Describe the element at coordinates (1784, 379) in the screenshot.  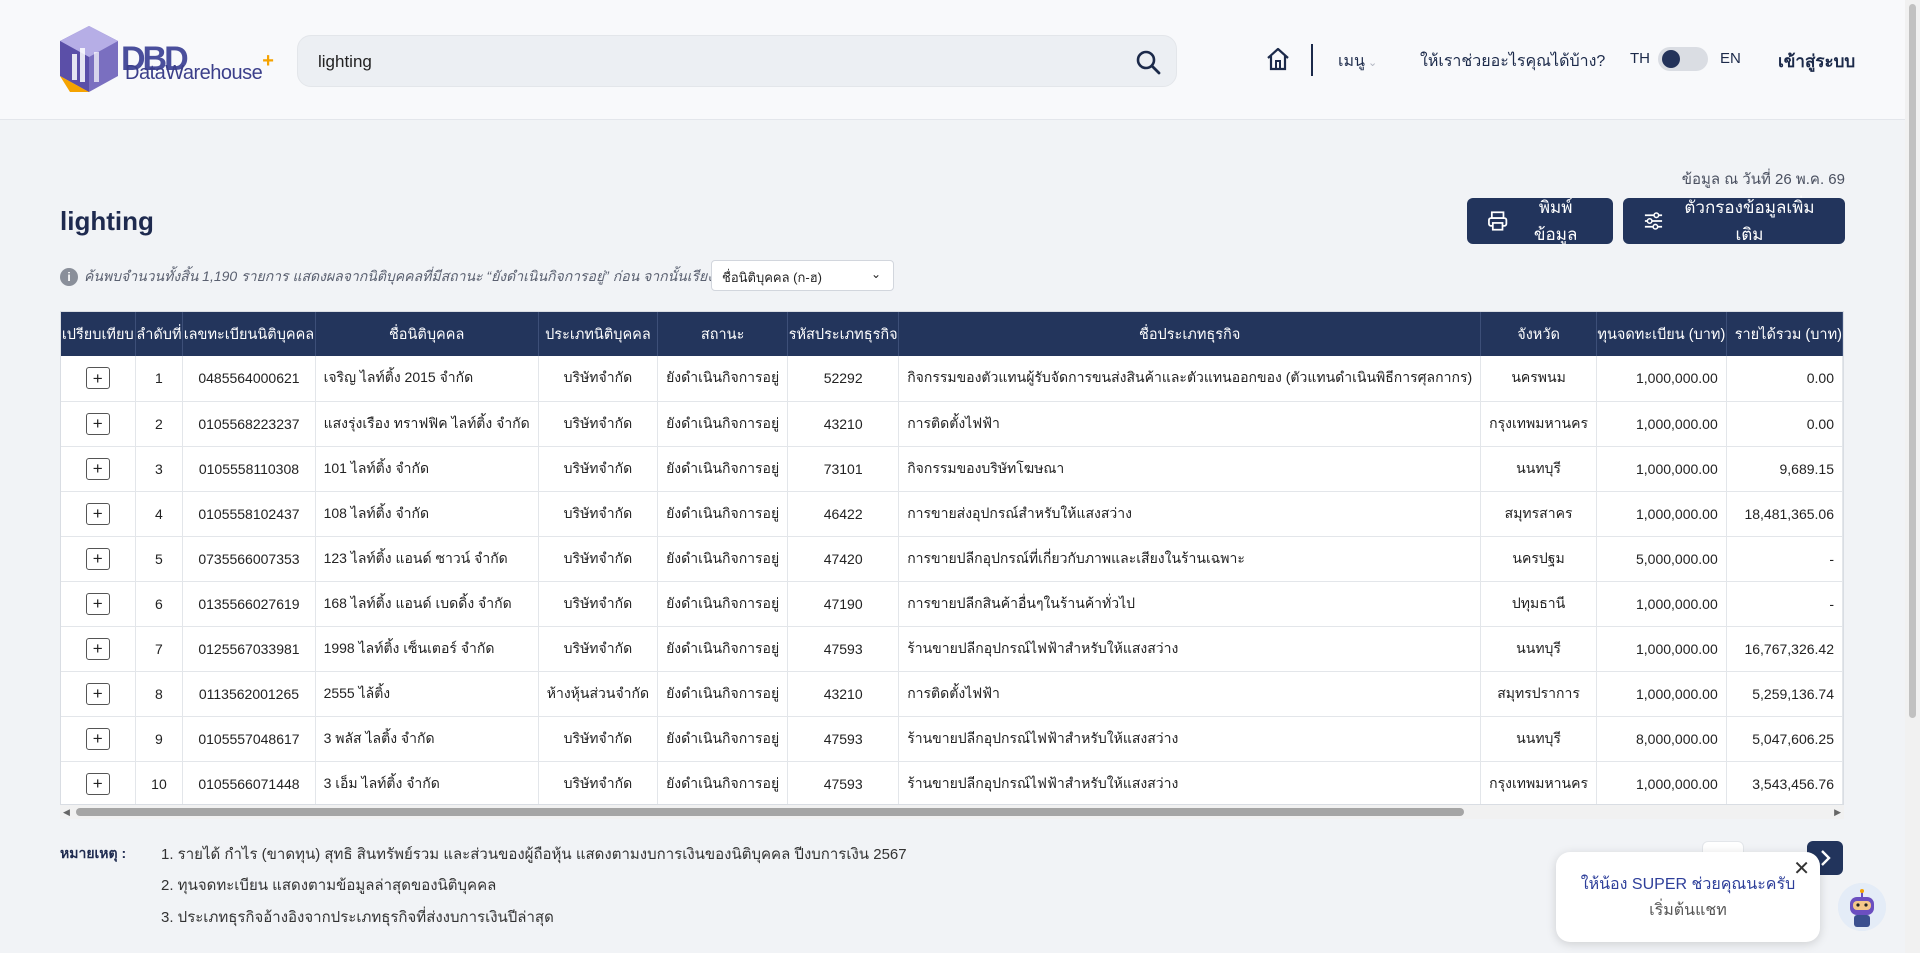
I see `cell-revenue: 0.00` at that location.